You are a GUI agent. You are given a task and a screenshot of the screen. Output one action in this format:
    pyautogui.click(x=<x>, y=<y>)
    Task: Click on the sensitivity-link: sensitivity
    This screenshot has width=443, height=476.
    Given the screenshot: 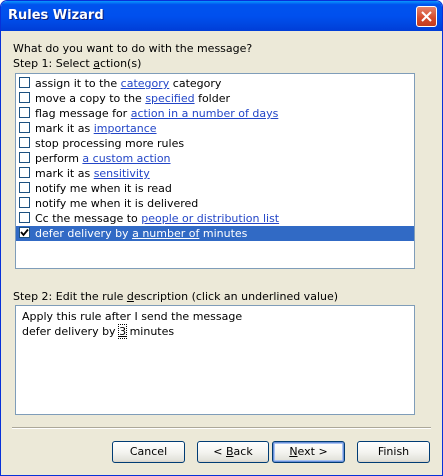 What is the action you would take?
    pyautogui.click(x=122, y=173)
    